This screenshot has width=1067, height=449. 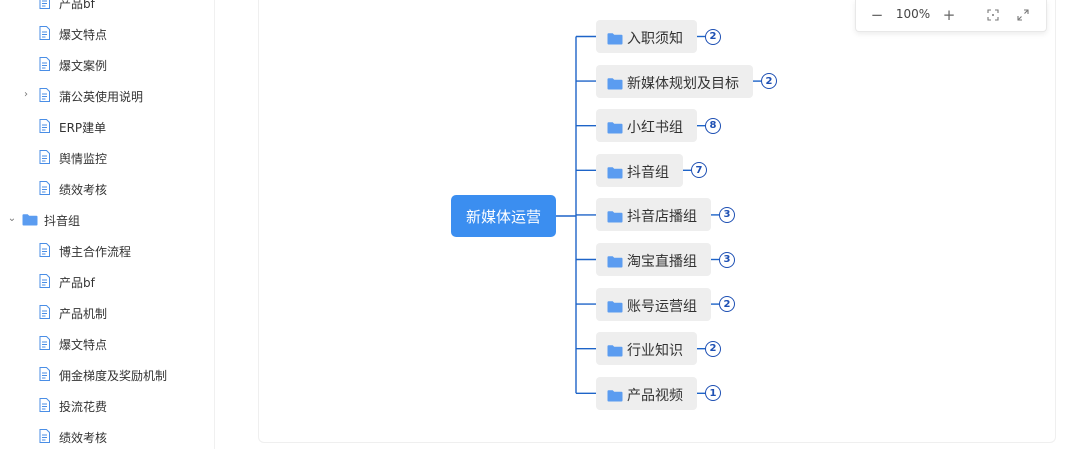 What do you see at coordinates (648, 172) in the screenshot?
I see `child-node-label: 抖音组` at bounding box center [648, 172].